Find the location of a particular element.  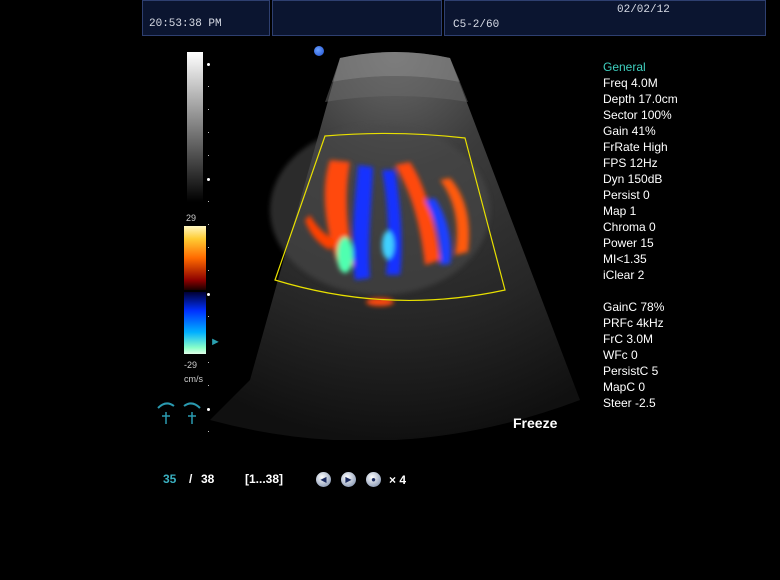

cine-speed: × 4 is located at coordinates (397, 480).